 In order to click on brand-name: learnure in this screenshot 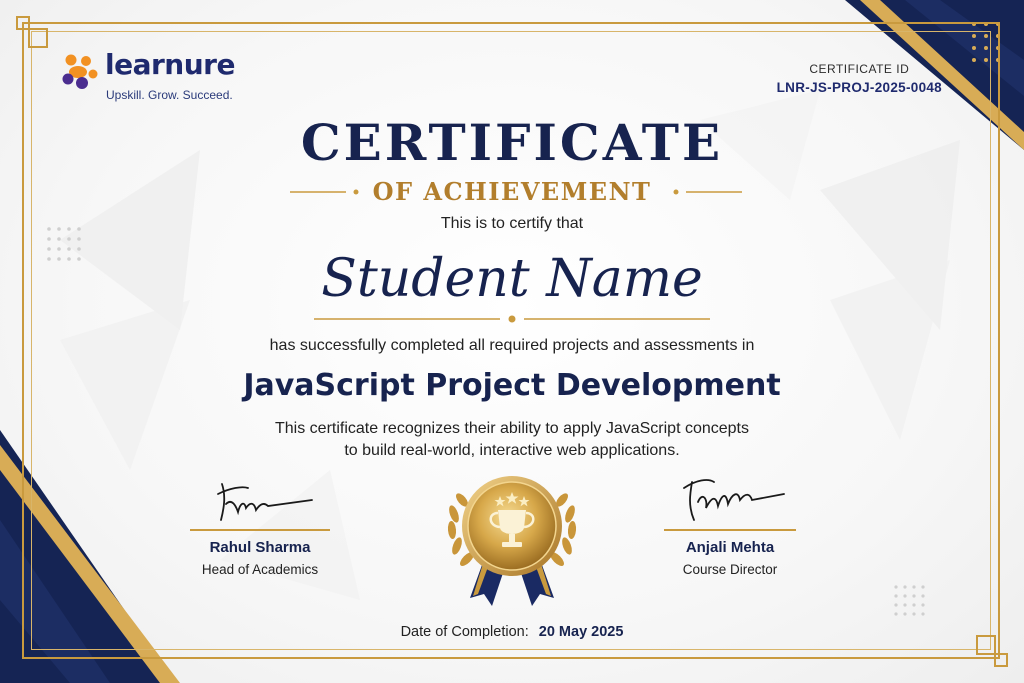, I will do `click(170, 64)`.